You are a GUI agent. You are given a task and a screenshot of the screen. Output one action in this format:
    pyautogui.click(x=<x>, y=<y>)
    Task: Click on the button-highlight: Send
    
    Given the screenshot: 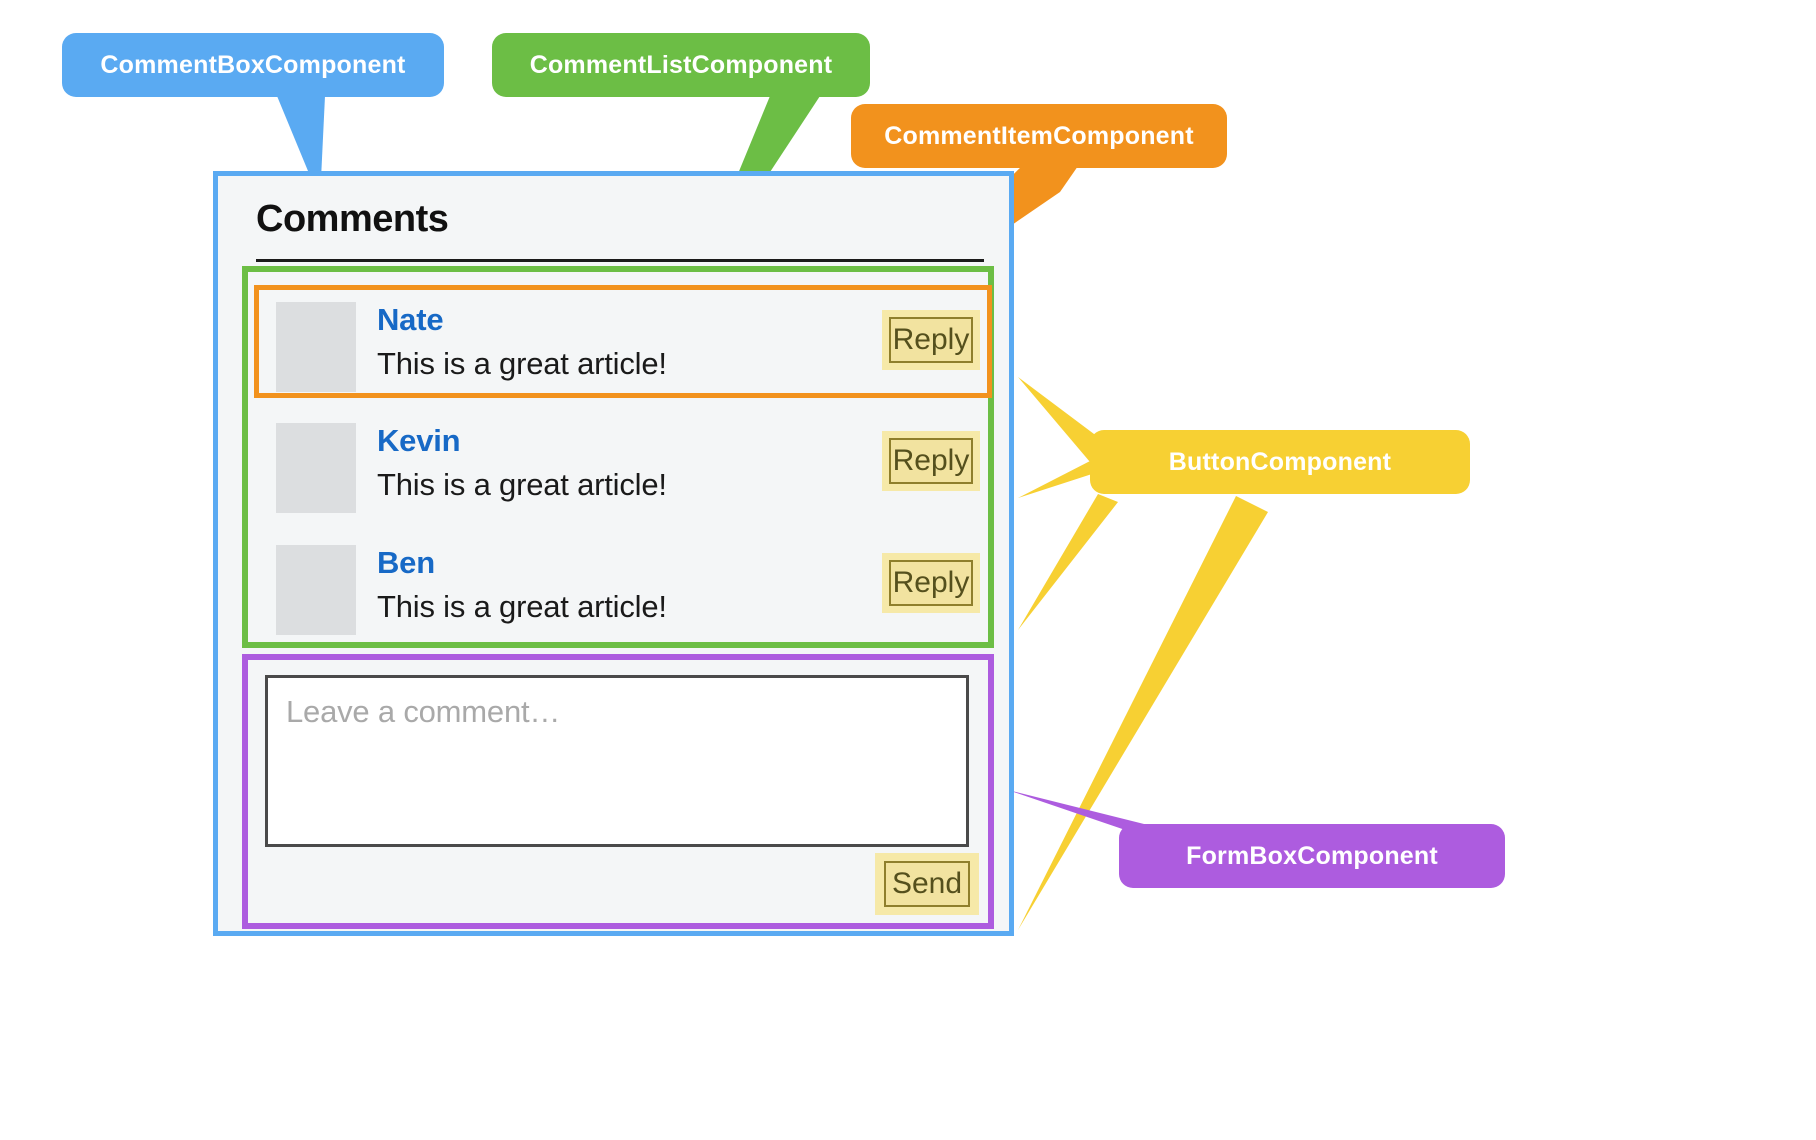 What is the action you would take?
    pyautogui.click(x=927, y=884)
    